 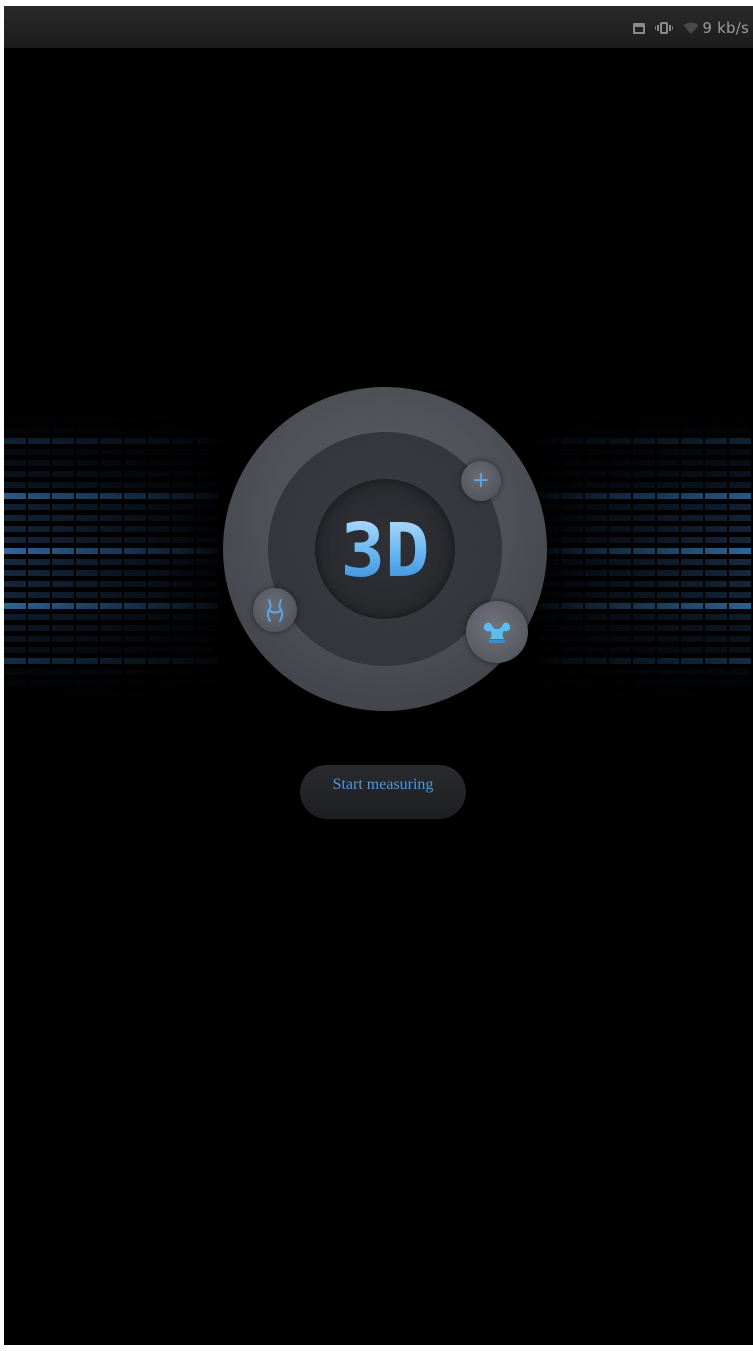 I want to click on muscle-icon, so click(x=497, y=632).